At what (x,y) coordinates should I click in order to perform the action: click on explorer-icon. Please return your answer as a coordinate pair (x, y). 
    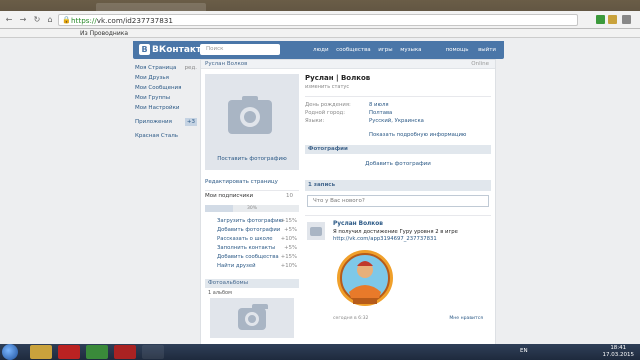
    Looking at the image, I should click on (41, 352).